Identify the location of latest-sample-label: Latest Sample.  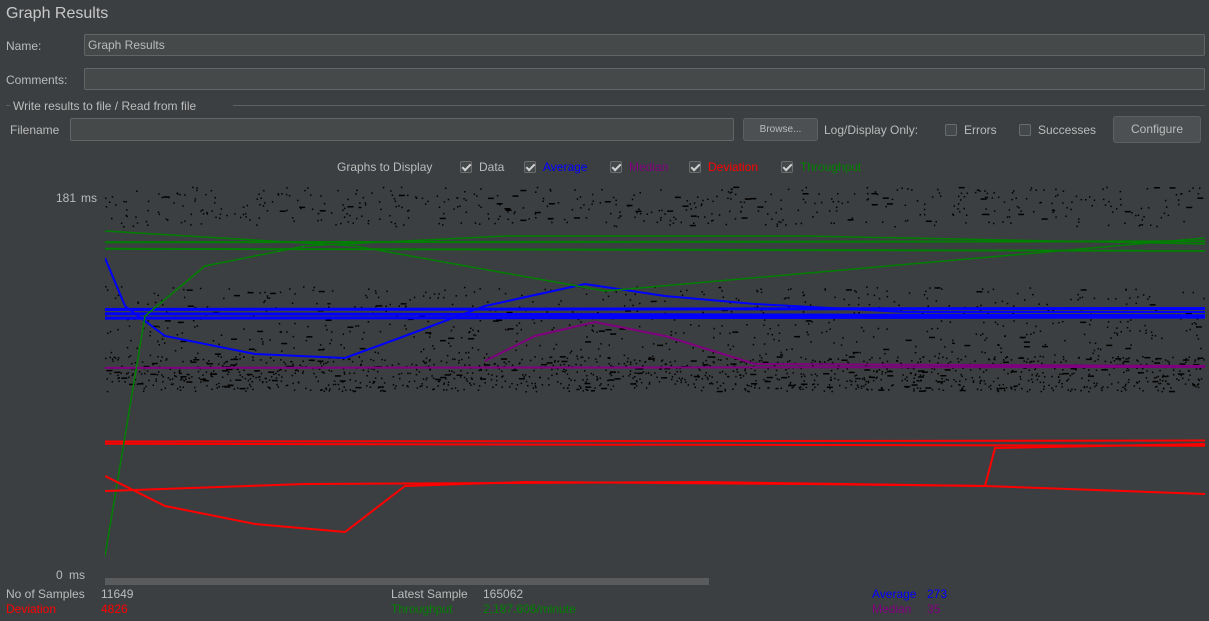
(429, 594).